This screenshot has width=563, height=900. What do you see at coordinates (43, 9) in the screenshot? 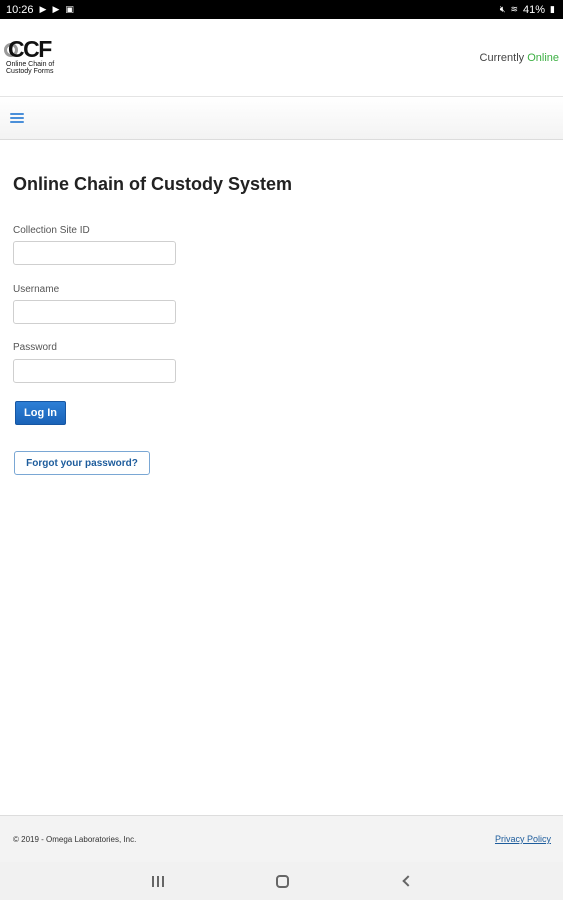
I see `play-icon: ▶` at bounding box center [43, 9].